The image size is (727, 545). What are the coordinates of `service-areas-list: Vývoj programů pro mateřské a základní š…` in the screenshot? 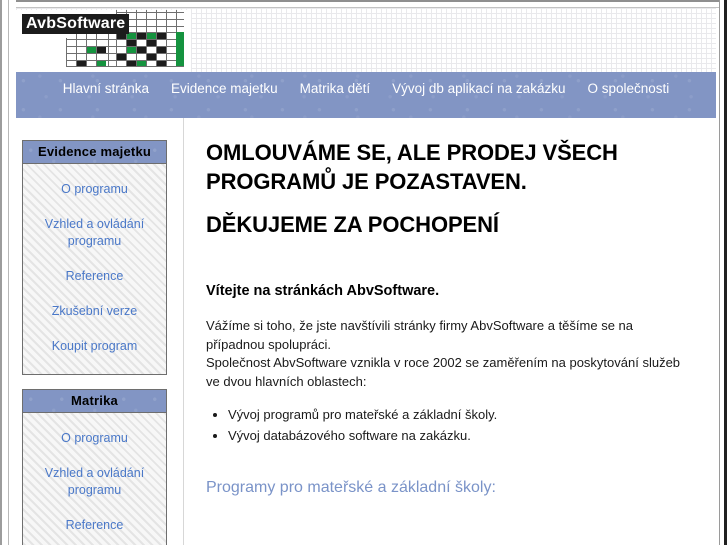 It's located at (450, 425).